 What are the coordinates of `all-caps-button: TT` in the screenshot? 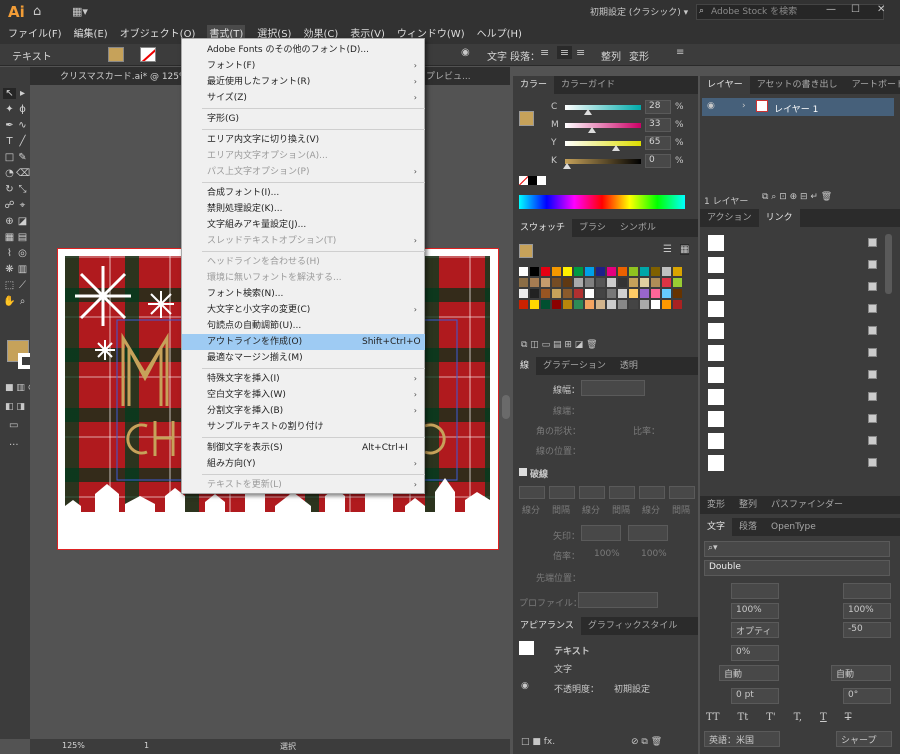 It's located at (713, 717).